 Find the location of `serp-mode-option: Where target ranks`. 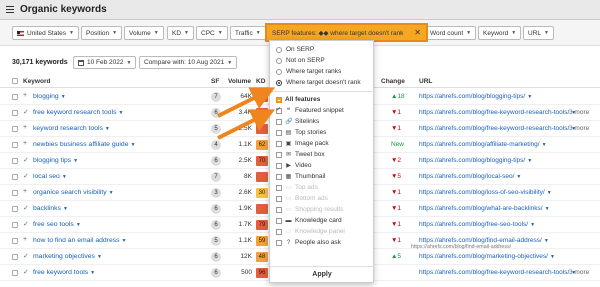

serp-mode-option: Where target ranks is located at coordinates (308, 71).